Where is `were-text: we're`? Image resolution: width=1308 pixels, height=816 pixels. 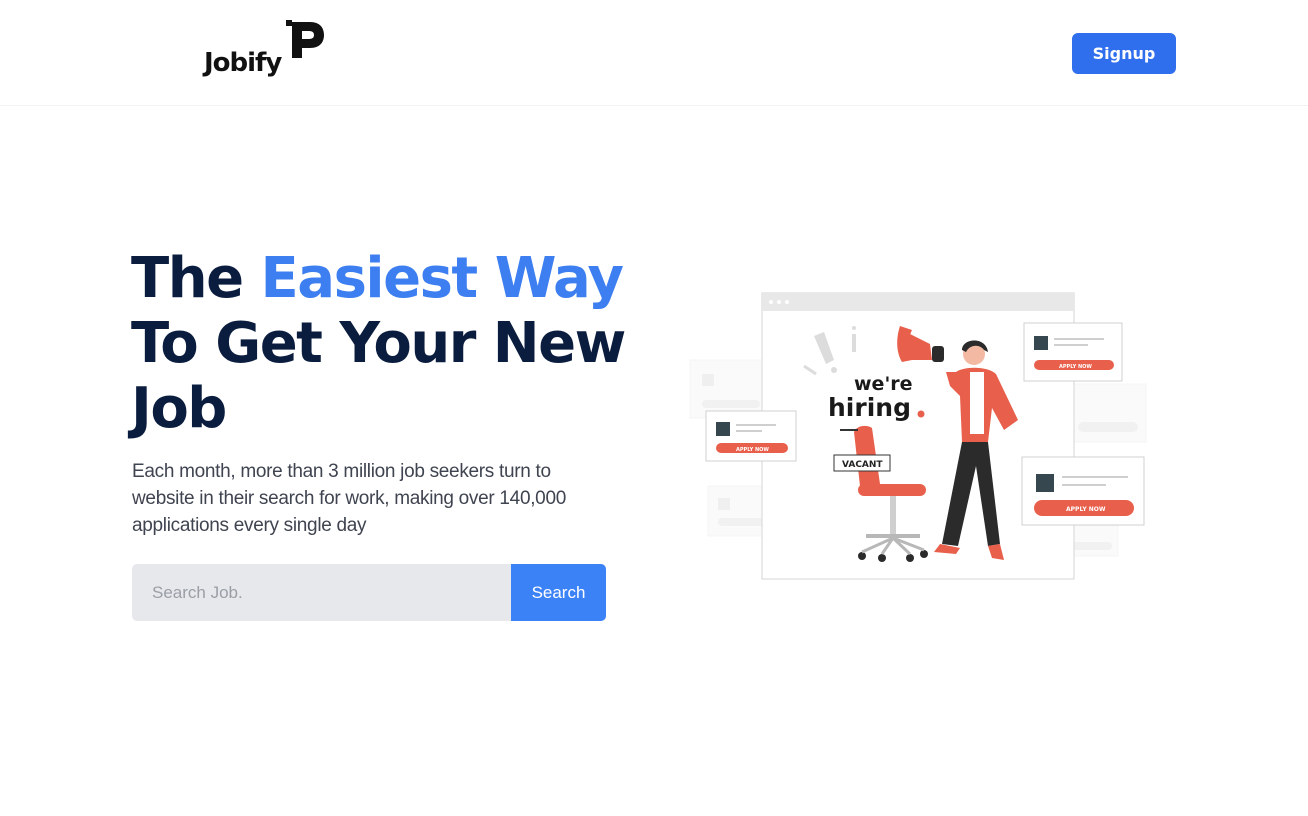 were-text: we're is located at coordinates (883, 384).